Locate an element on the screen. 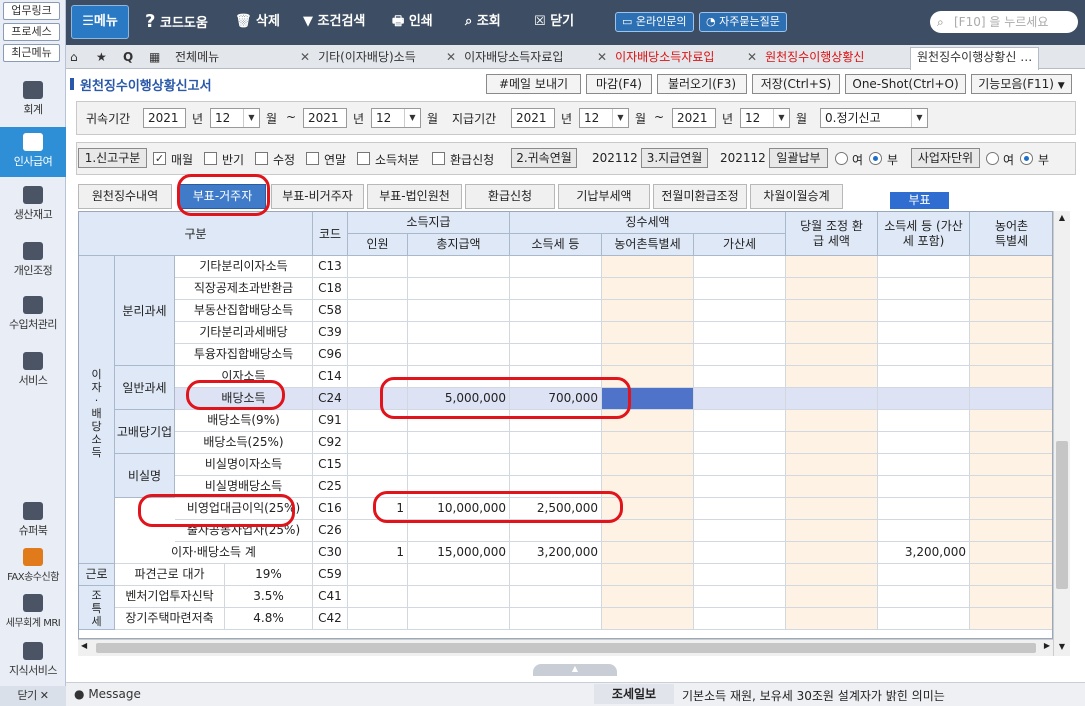 This screenshot has width=1085, height=706. amend-checkbox is located at coordinates (261, 158).